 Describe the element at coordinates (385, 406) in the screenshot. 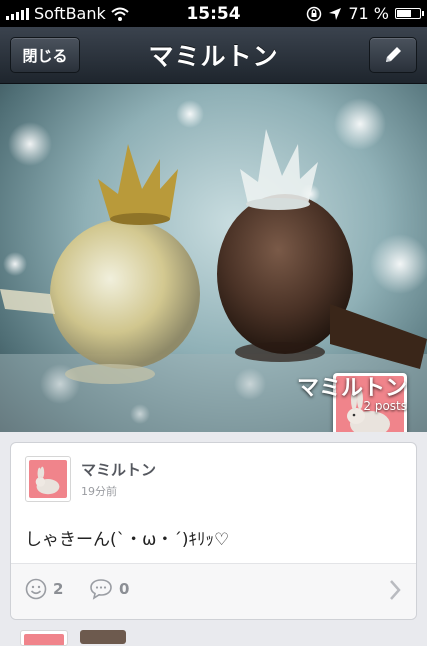

I see `post-count: 2 posts` at that location.